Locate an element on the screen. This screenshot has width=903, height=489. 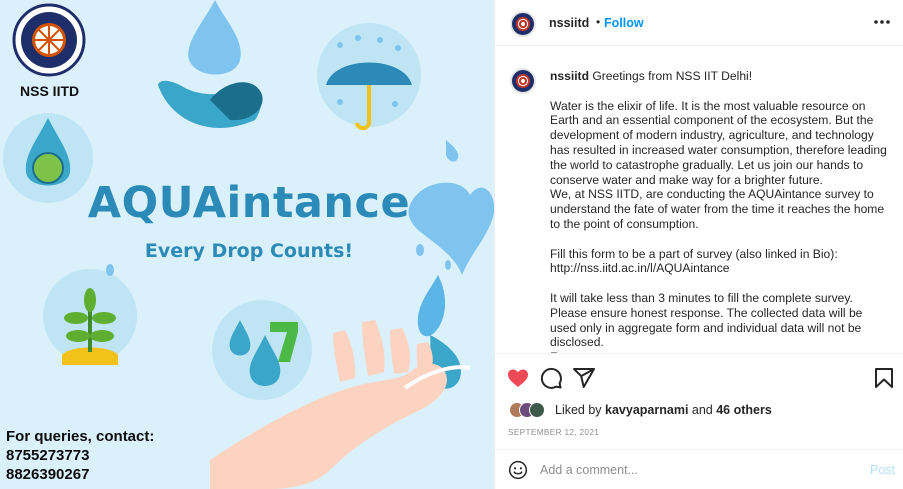
caption-greeting: Greetings from NSS IIT Delhi! is located at coordinates (672, 76).